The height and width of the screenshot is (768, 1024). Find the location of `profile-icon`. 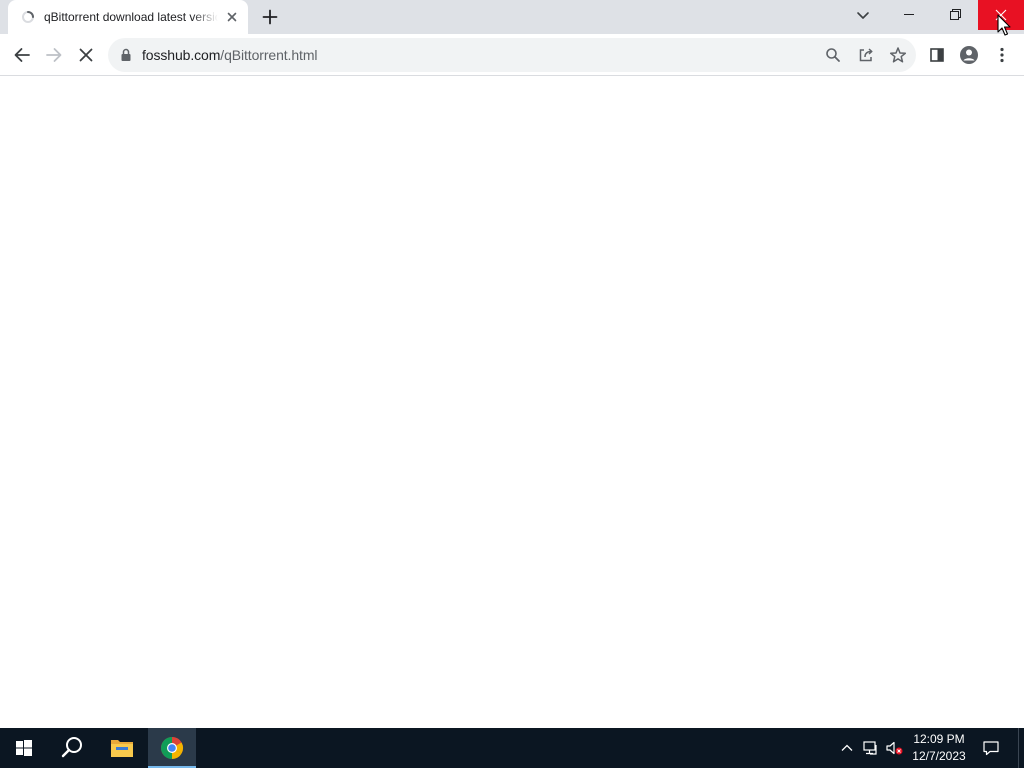

profile-icon is located at coordinates (969, 55).